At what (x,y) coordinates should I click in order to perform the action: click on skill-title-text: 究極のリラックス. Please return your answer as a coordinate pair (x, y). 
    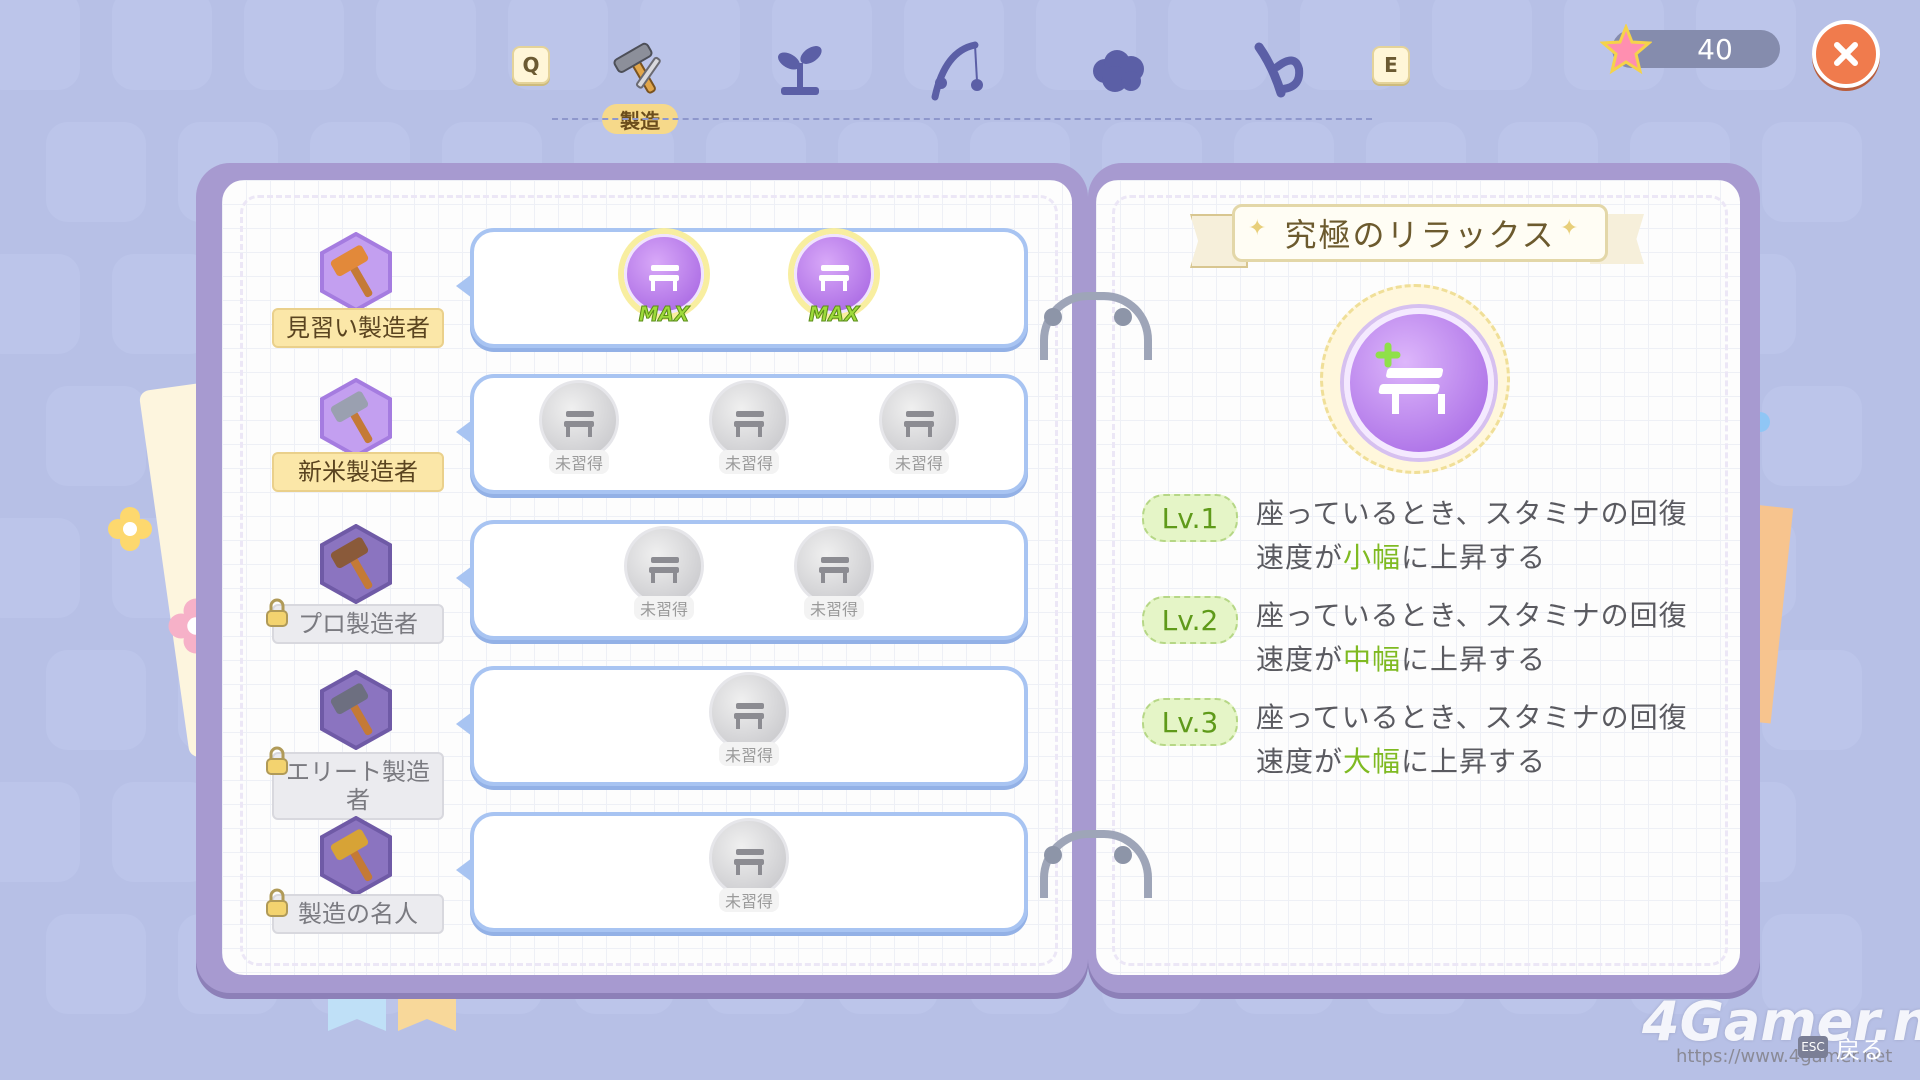
    Looking at the image, I should click on (1420, 235).